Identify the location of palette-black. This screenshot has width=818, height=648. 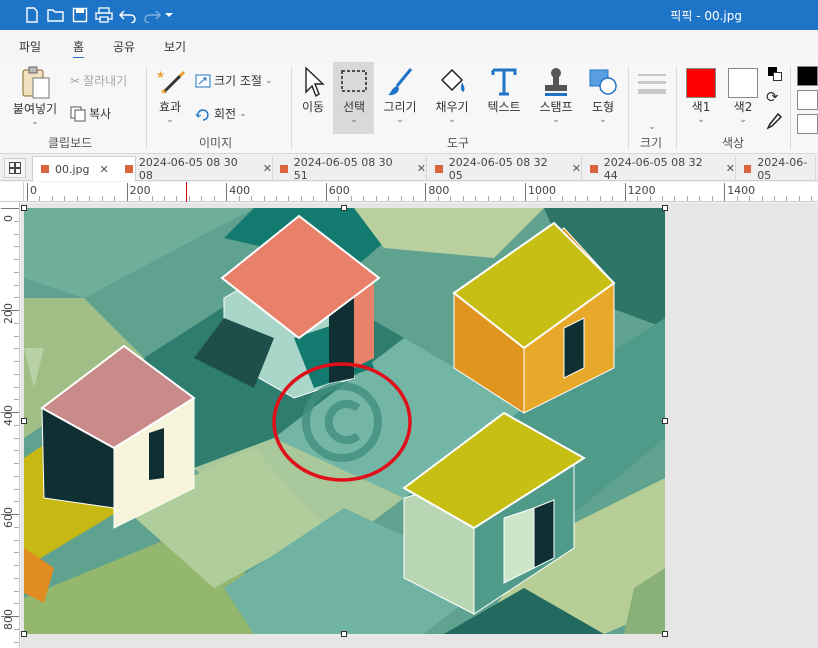
(807, 76).